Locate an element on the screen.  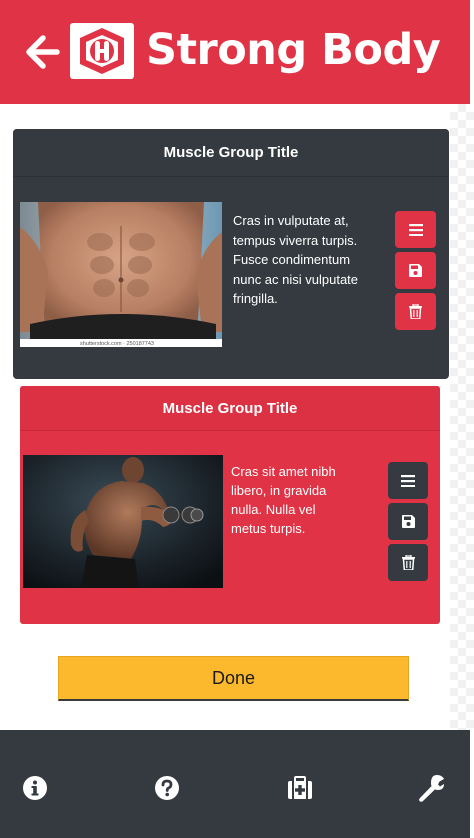
background-pattern is located at coordinates (462, 419).